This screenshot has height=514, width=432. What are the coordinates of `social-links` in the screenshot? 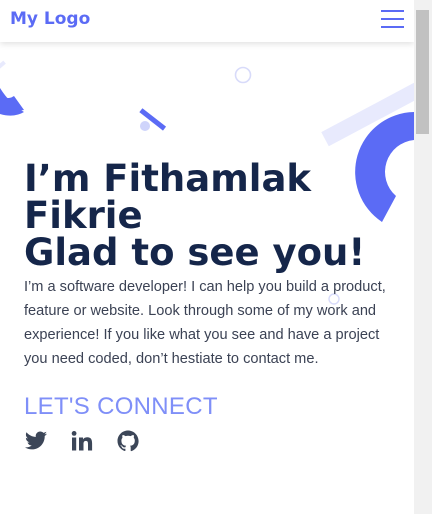 It's located at (214, 441).